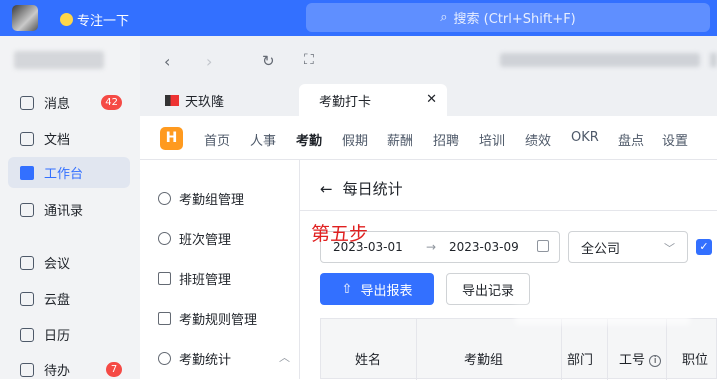  I want to click on submenu-statistics: 考勤统计 ︿, so click(224, 358).